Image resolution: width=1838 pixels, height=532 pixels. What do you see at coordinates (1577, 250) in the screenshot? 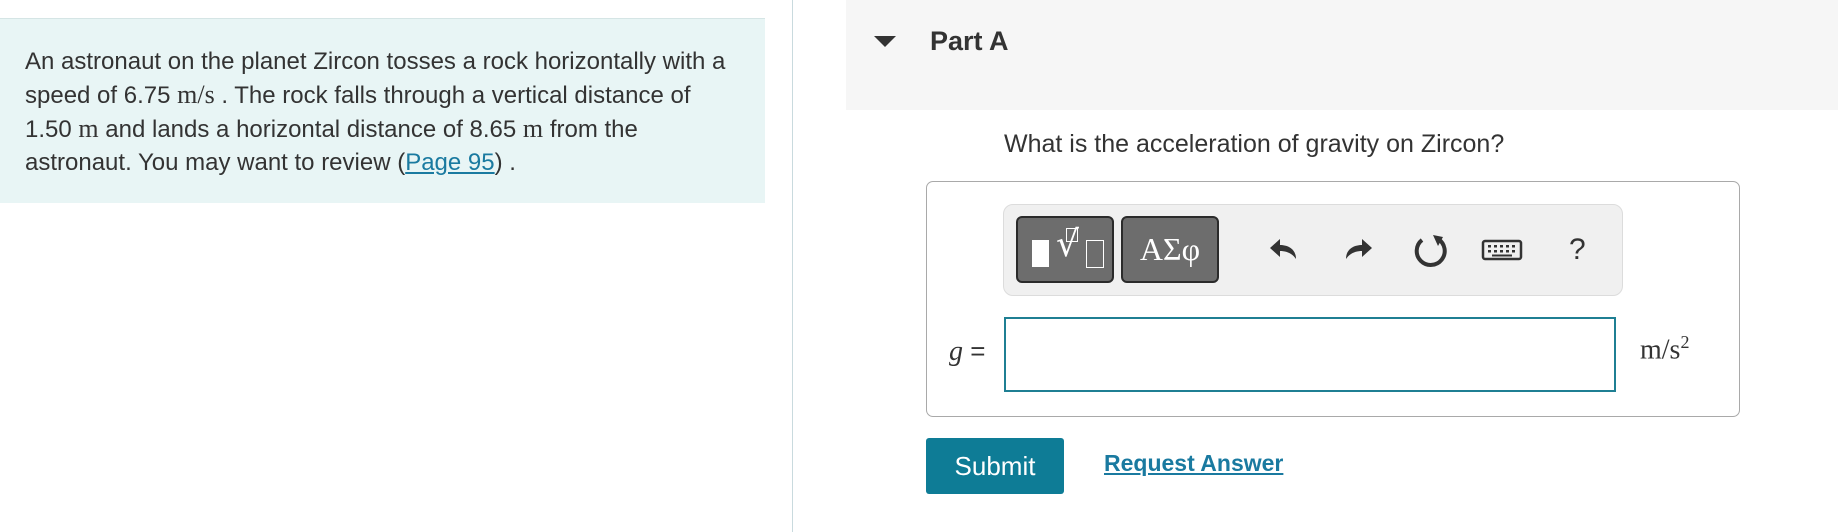
I see `help-button: ?` at bounding box center [1577, 250].